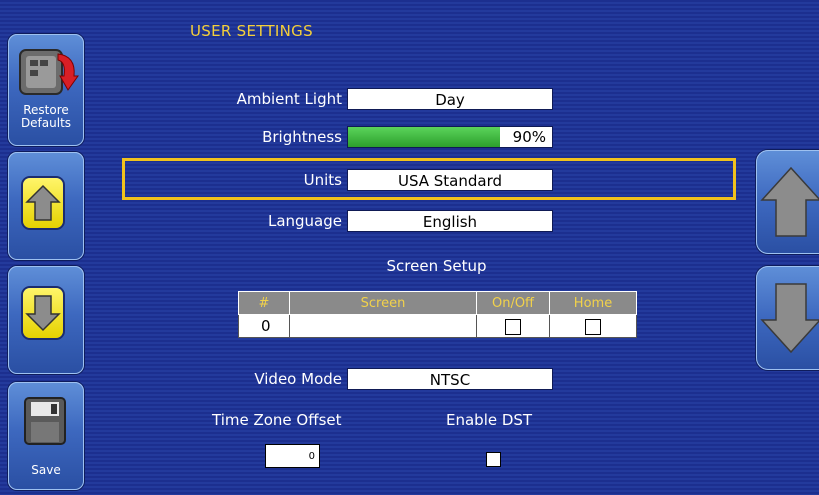 Image resolution: width=819 pixels, height=495 pixels. I want to click on dst-checkbox, so click(493, 459).